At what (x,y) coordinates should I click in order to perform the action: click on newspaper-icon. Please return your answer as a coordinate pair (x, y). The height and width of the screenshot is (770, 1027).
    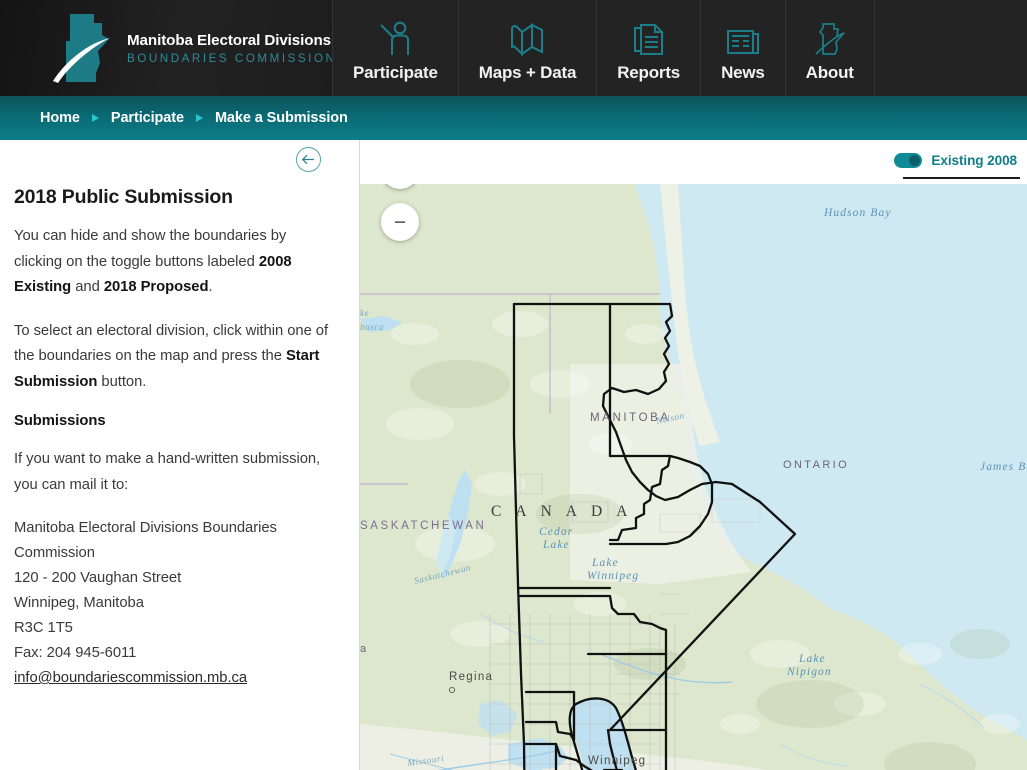
    Looking at the image, I should click on (743, 37).